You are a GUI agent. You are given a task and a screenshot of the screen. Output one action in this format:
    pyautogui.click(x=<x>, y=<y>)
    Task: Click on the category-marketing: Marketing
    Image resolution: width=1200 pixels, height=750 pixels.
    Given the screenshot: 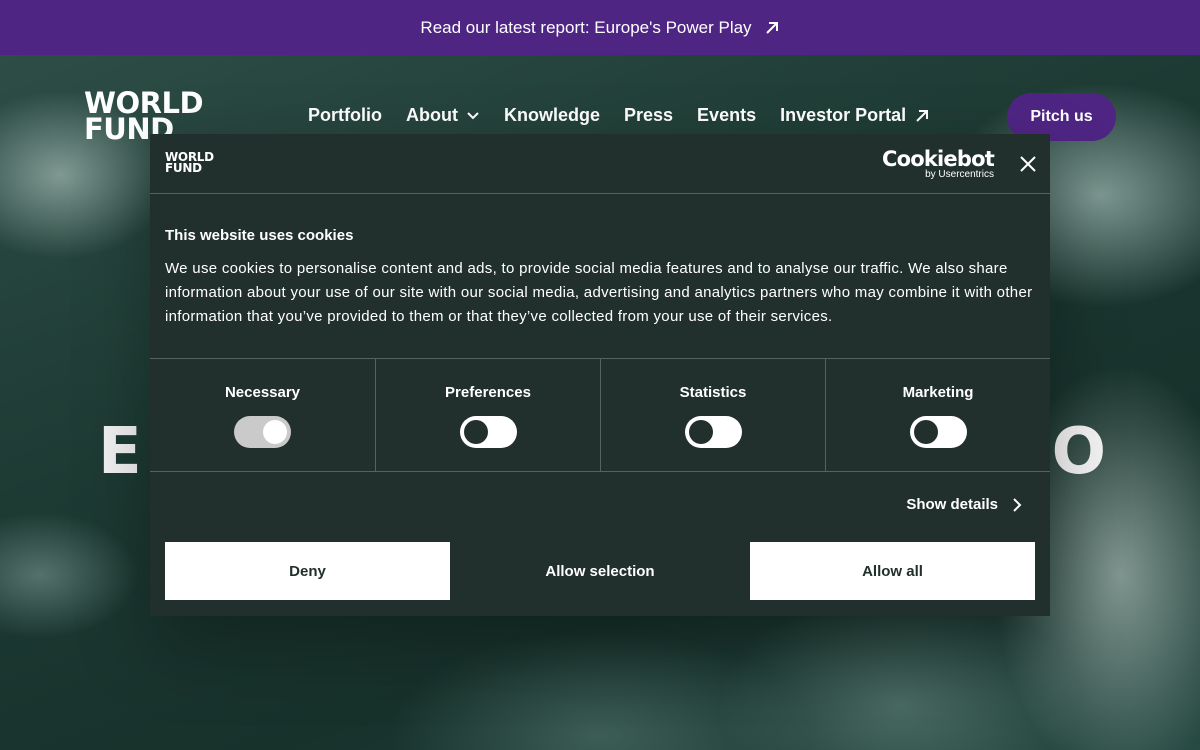 What is the action you would take?
    pyautogui.click(x=937, y=415)
    